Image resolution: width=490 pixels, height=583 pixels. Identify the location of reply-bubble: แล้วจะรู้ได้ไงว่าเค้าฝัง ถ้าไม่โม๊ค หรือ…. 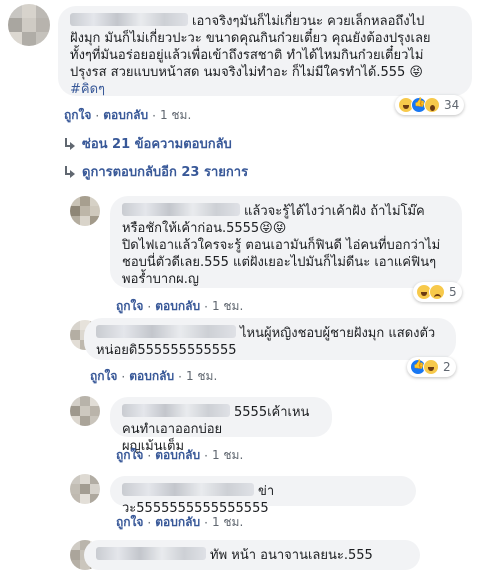
(286, 242).